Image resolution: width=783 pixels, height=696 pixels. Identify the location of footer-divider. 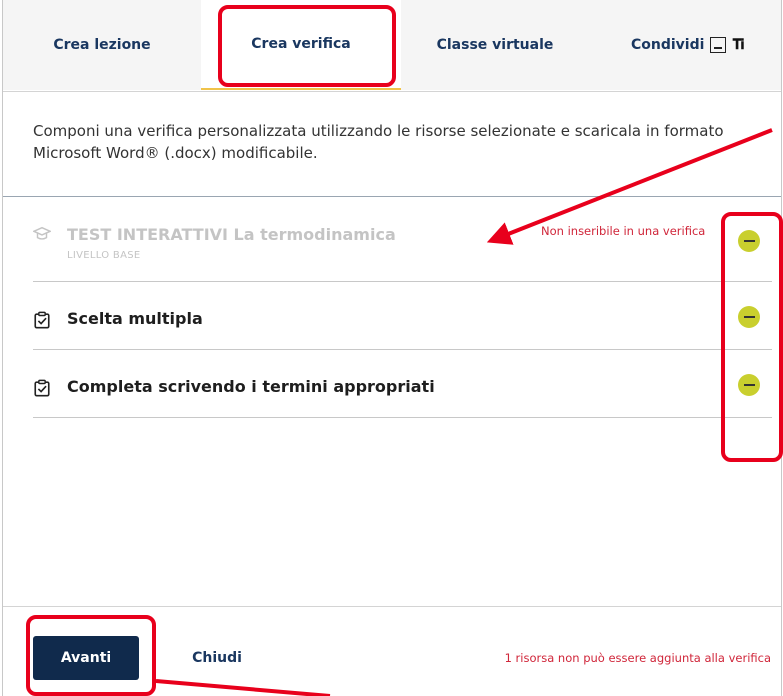
(392, 606).